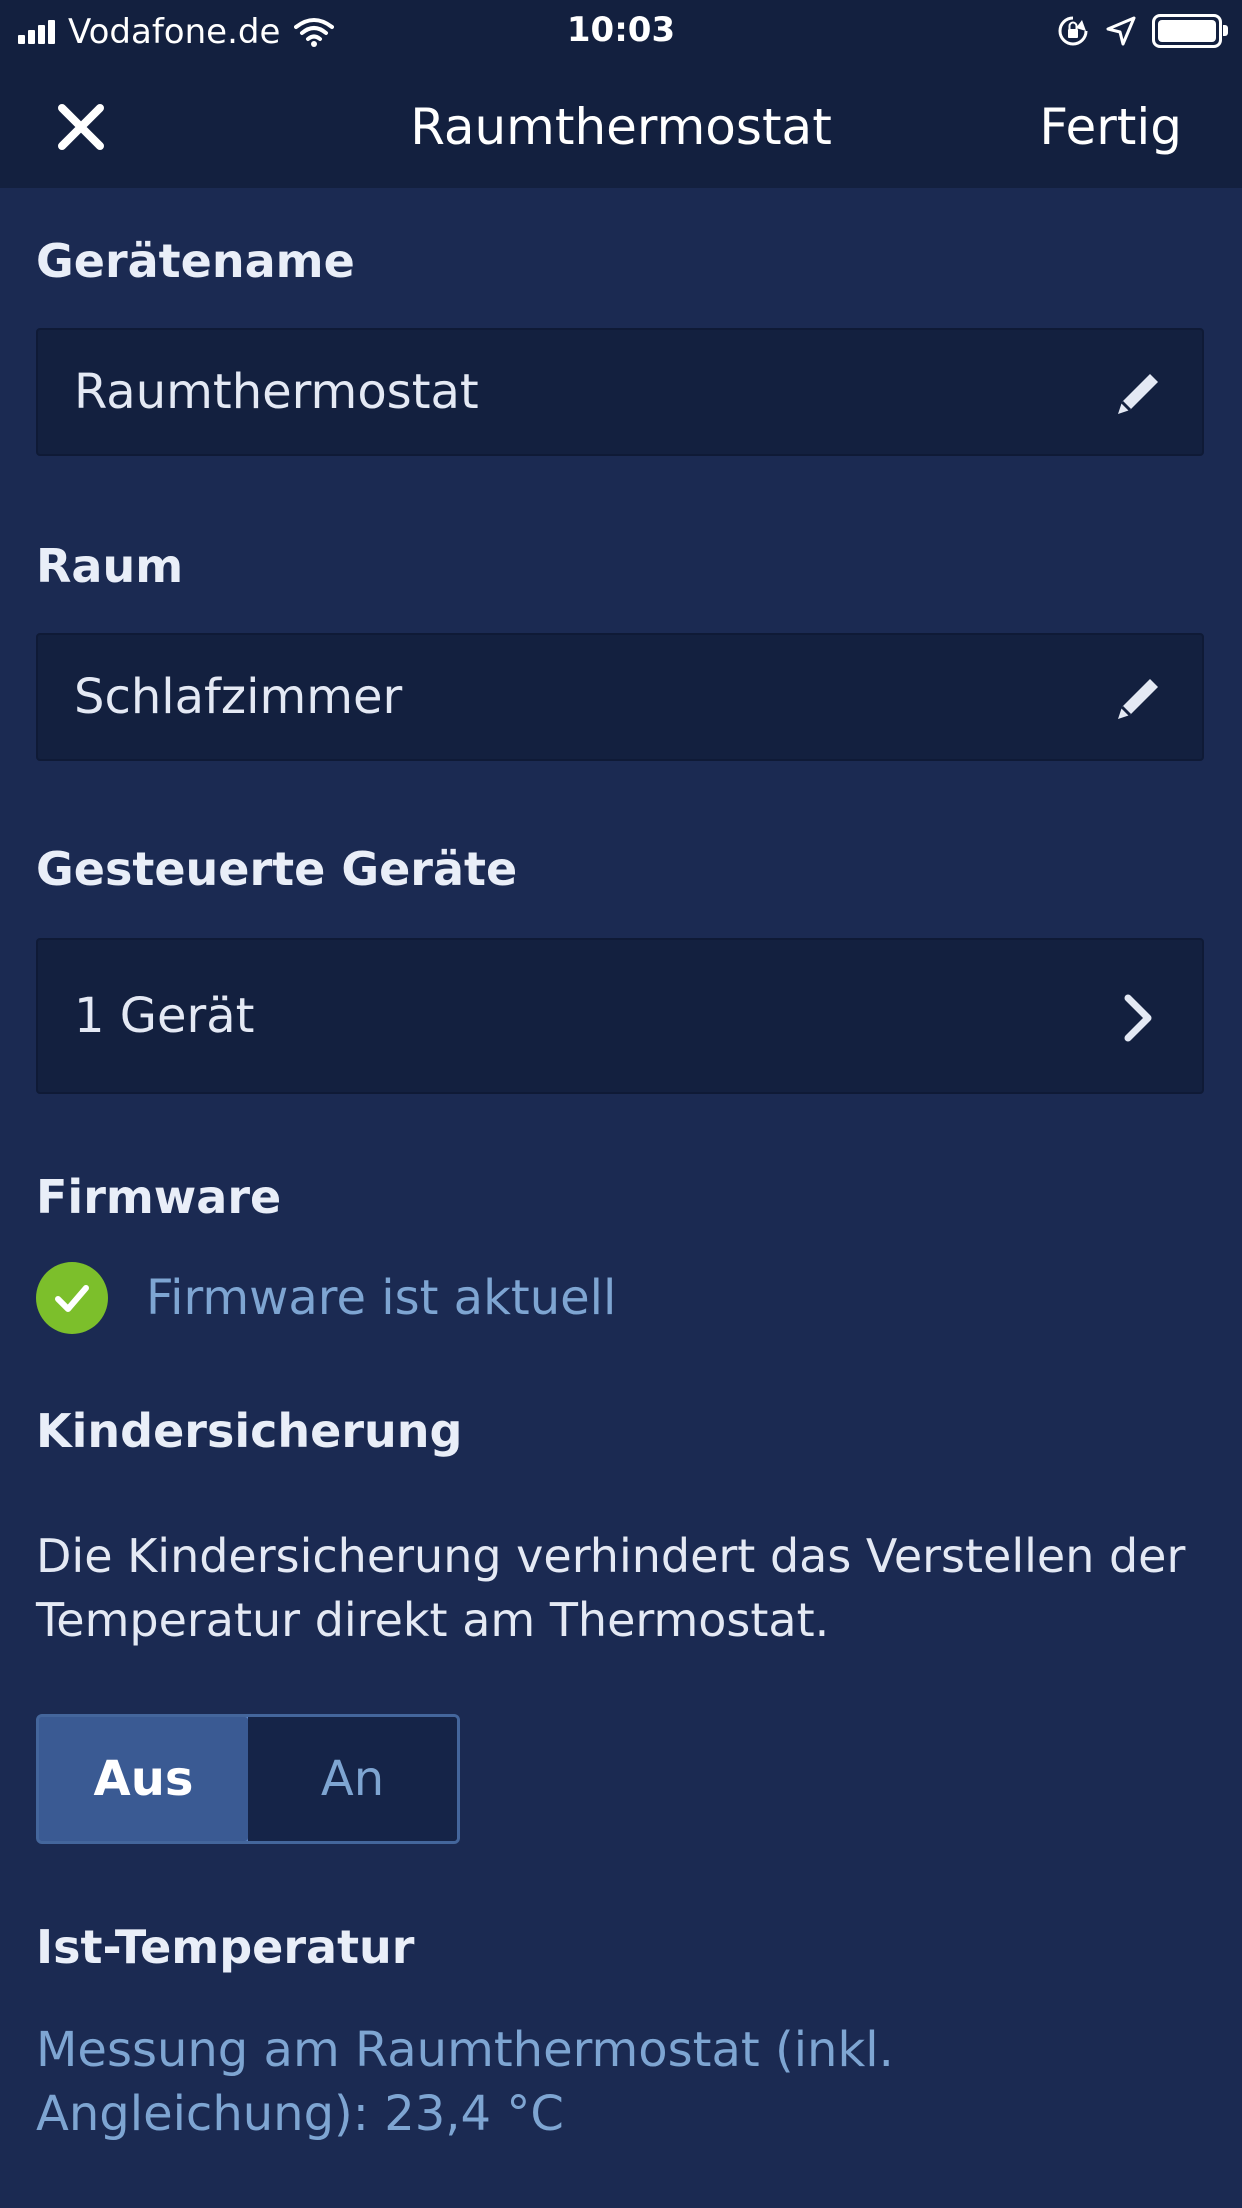 This screenshot has width=1242, height=2208. I want to click on status-bar: Vodafone.de 10:03, so click(621, 31).